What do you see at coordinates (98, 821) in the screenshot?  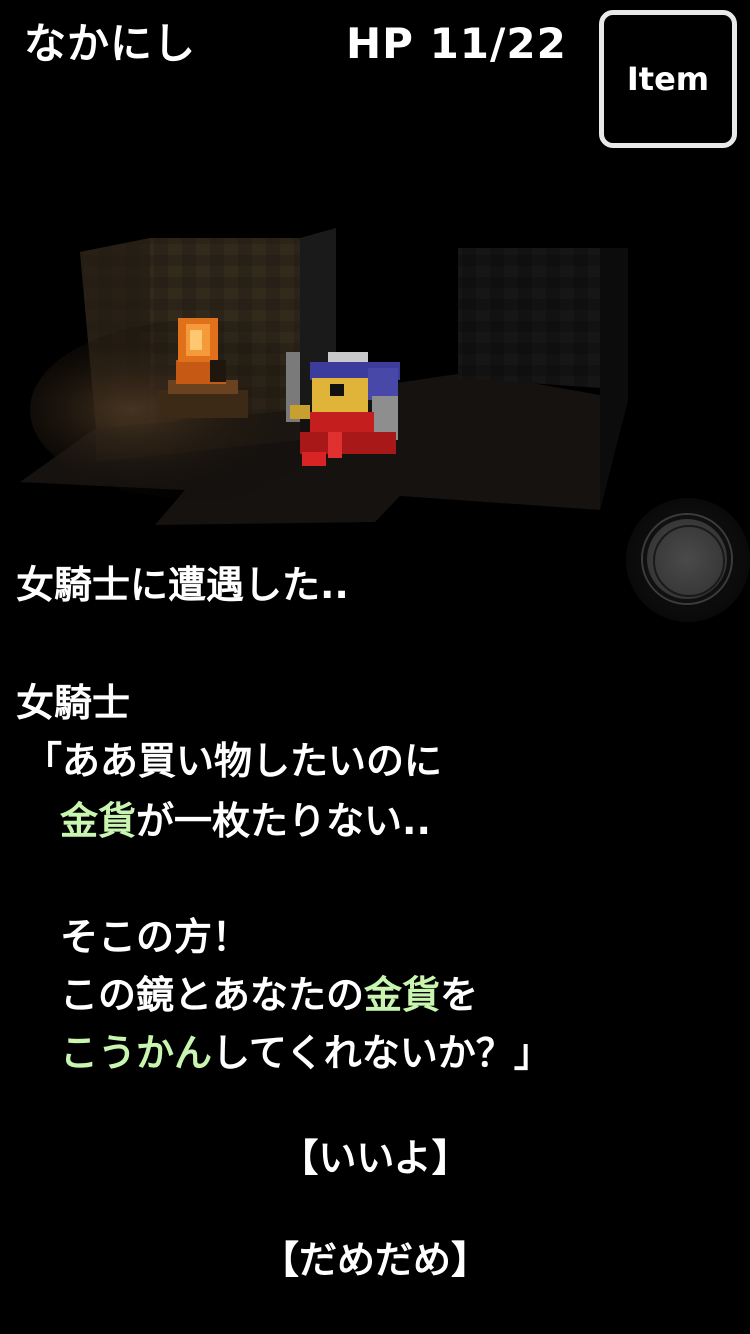 I see `highlight-gold-coin: 金貨` at bounding box center [98, 821].